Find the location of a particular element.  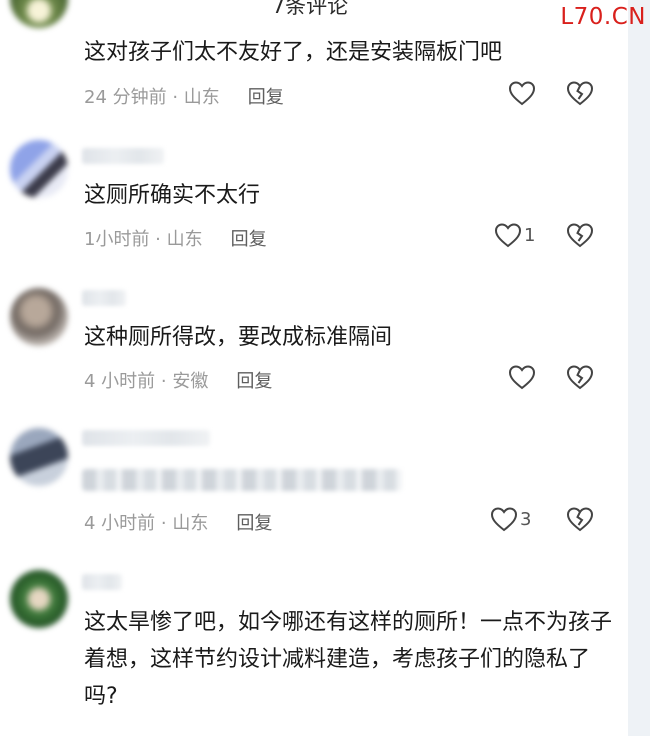

side-strip is located at coordinates (639, 368).